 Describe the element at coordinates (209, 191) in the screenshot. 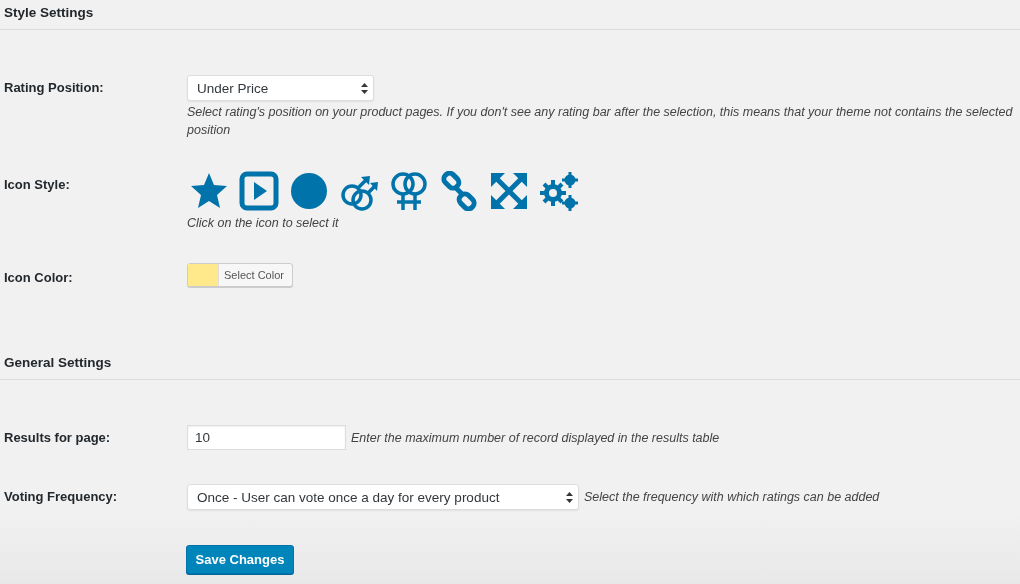

I see `star-icon` at that location.